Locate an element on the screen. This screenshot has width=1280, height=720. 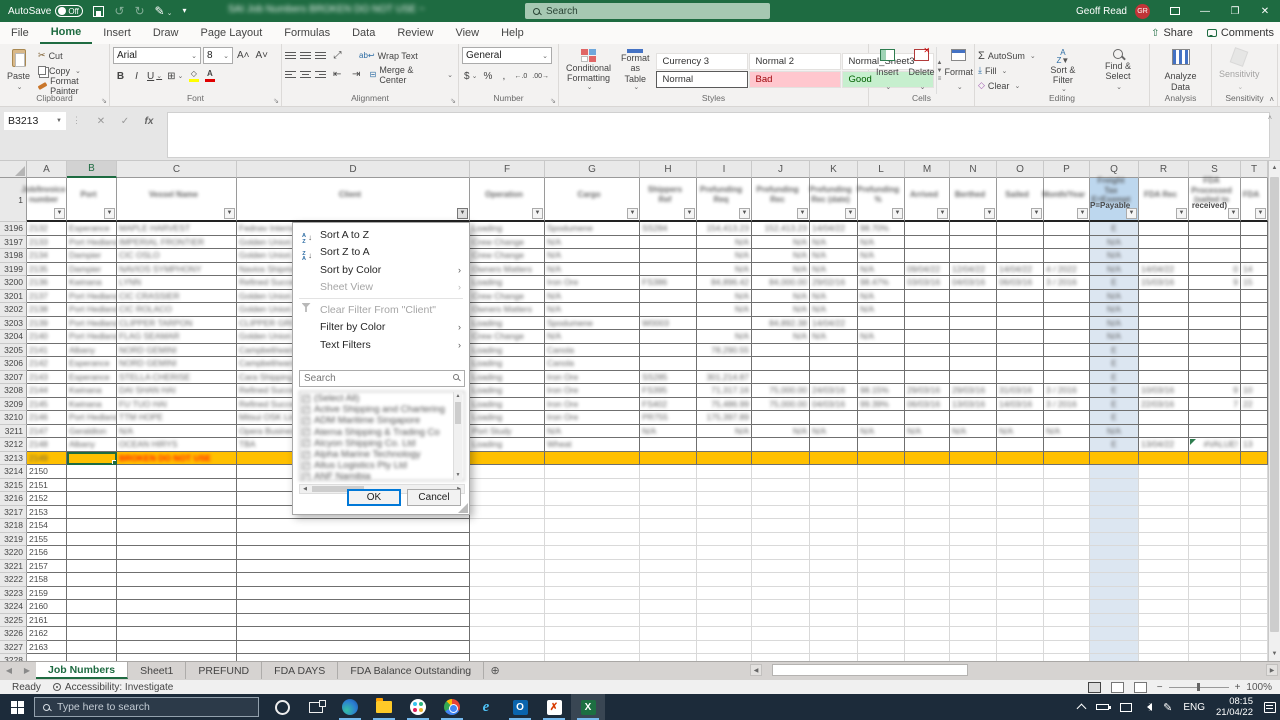
filter-button-Q: ▼ is located at coordinates (1131, 213).